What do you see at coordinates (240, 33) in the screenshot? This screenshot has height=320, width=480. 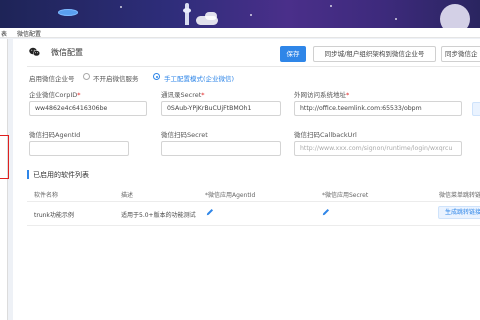 I see `top-nav: 表 微信配置` at bounding box center [240, 33].